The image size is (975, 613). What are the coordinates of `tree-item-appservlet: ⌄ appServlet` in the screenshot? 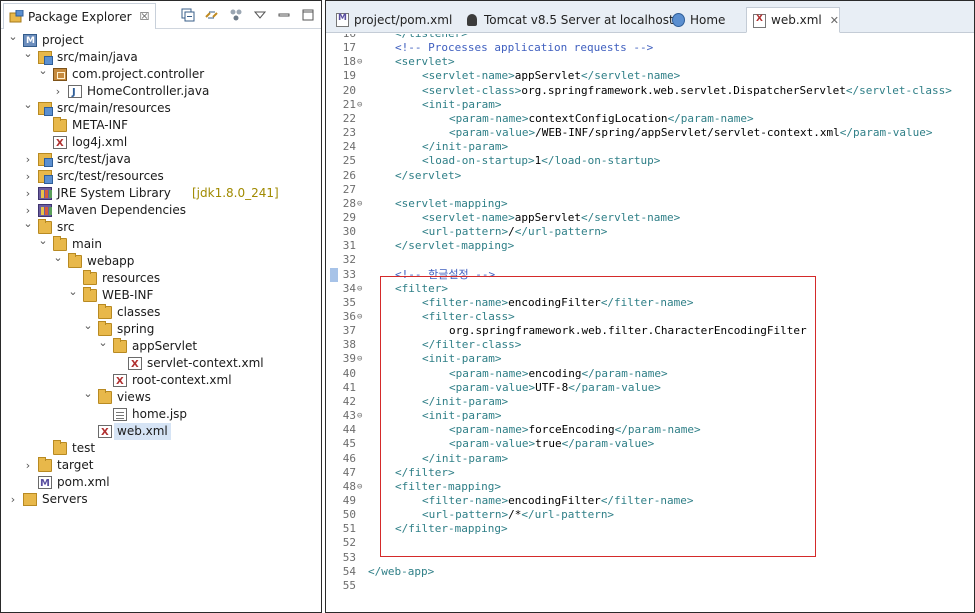 It's located at (161, 345).